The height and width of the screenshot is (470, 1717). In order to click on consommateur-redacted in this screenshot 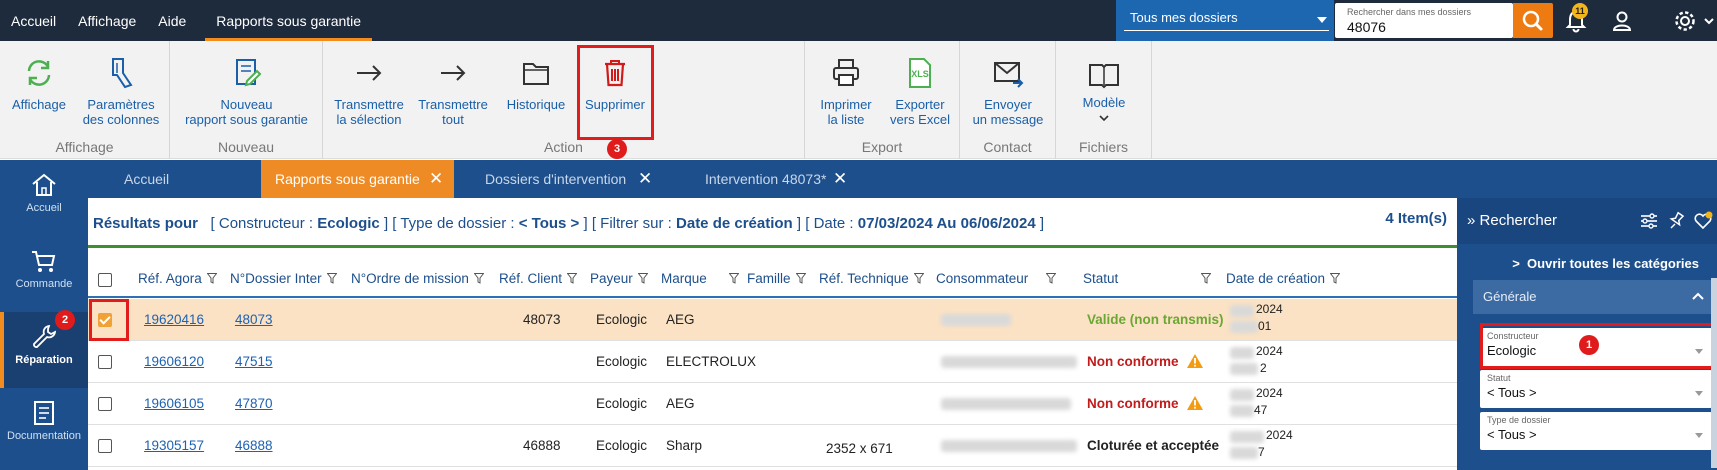, I will do `click(1006, 404)`.